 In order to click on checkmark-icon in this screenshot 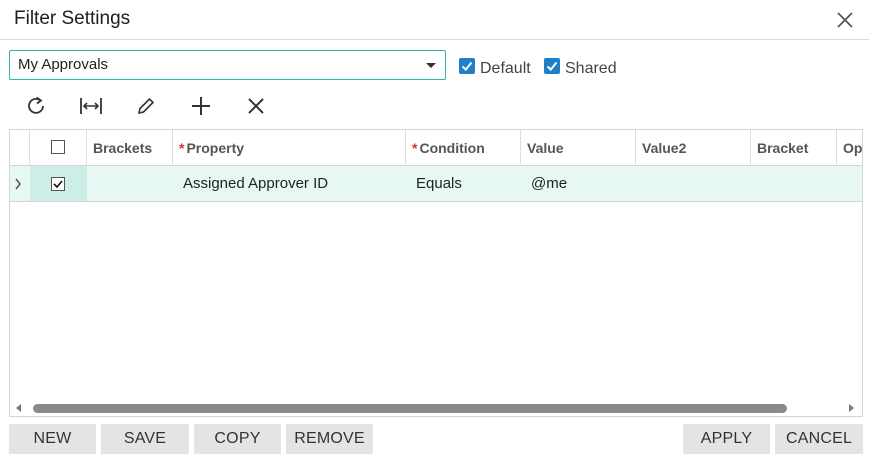, I will do `click(58, 184)`.